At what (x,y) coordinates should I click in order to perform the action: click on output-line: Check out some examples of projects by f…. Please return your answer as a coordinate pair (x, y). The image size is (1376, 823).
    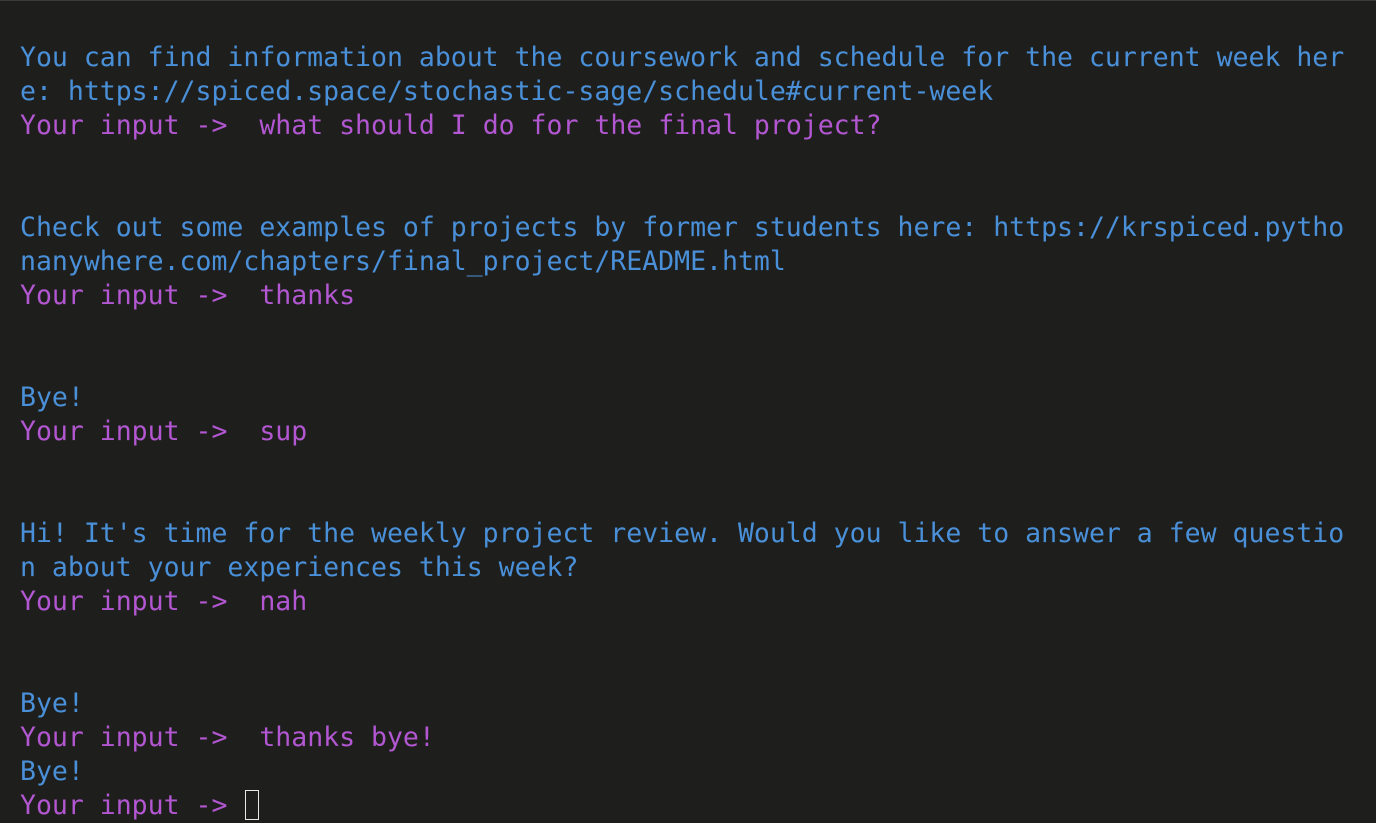
    Looking at the image, I should click on (682, 227).